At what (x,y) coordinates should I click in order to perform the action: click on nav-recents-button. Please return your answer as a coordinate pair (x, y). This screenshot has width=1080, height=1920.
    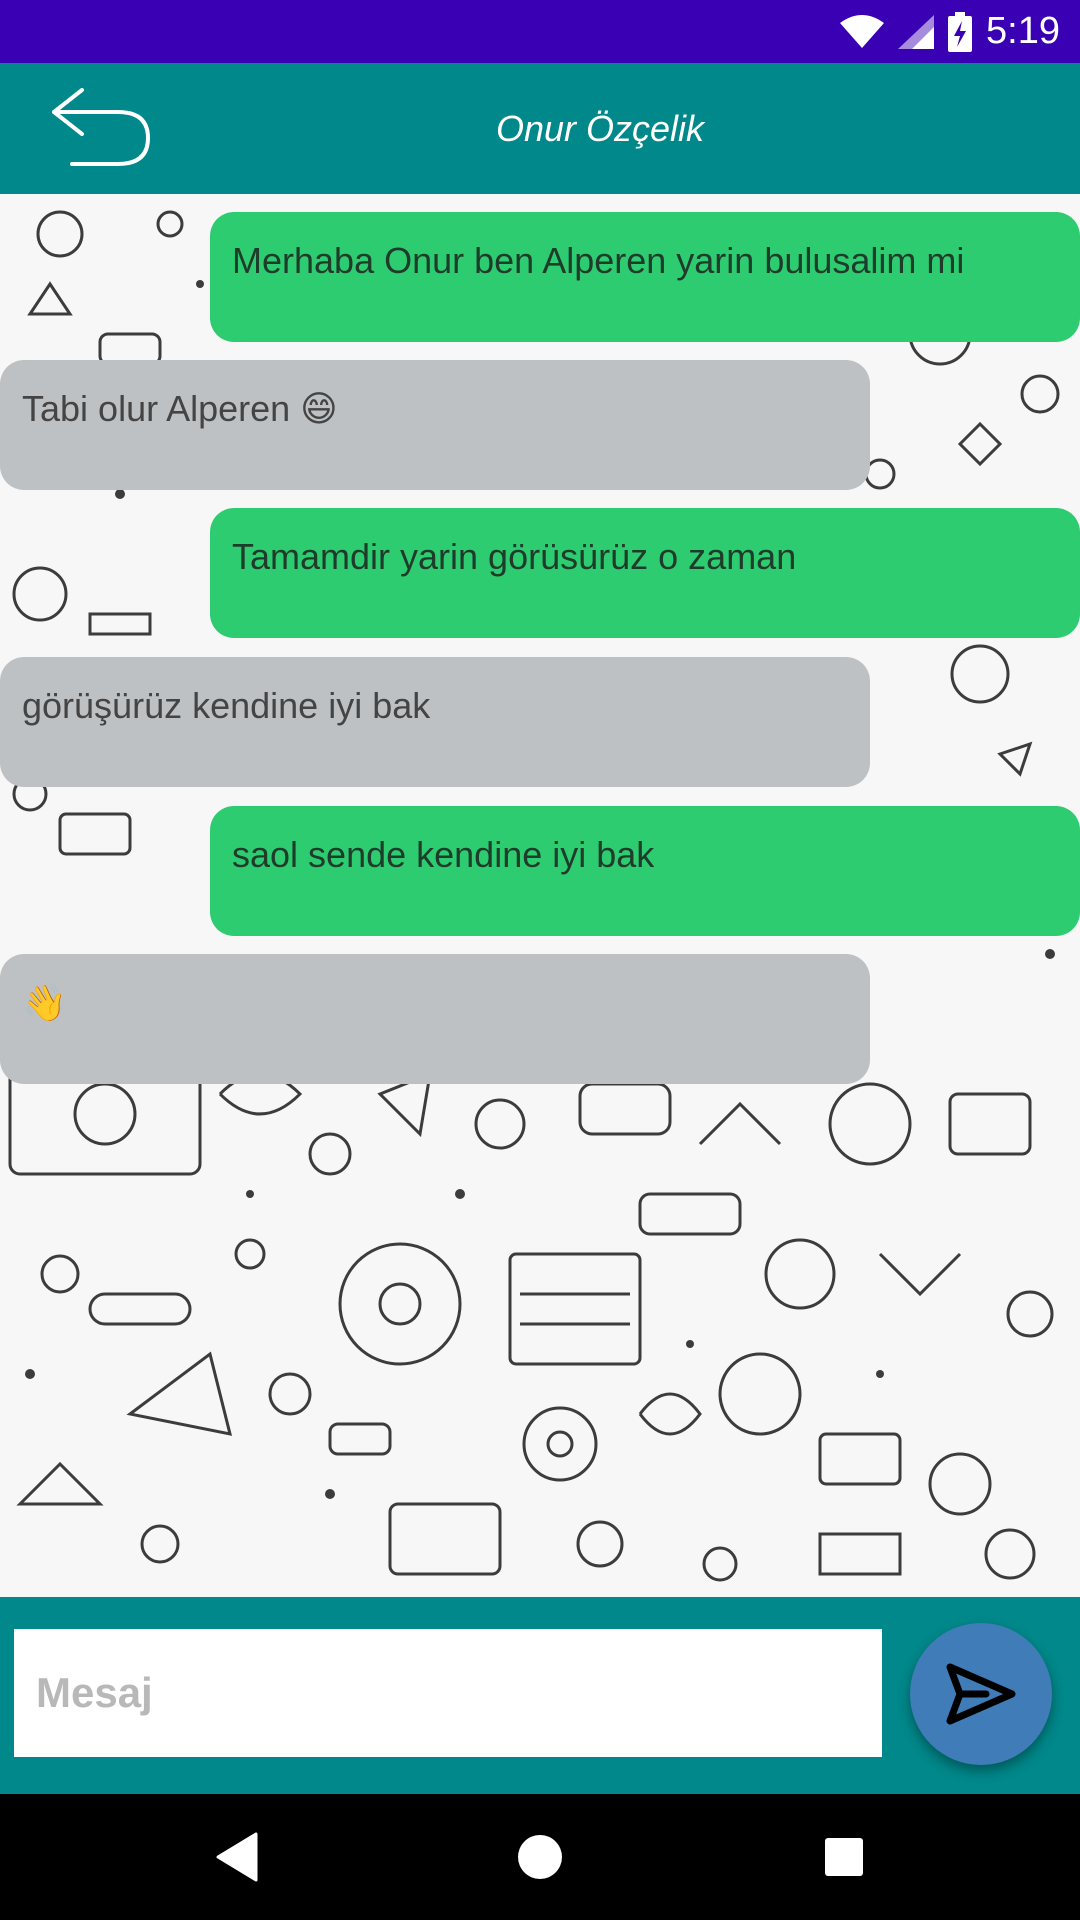
    Looking at the image, I should click on (844, 1857).